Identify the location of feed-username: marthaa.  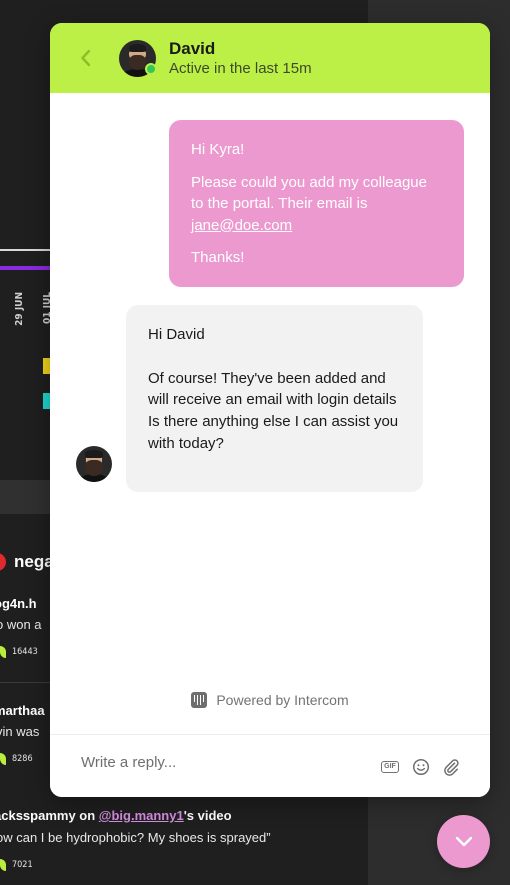
(22, 710).